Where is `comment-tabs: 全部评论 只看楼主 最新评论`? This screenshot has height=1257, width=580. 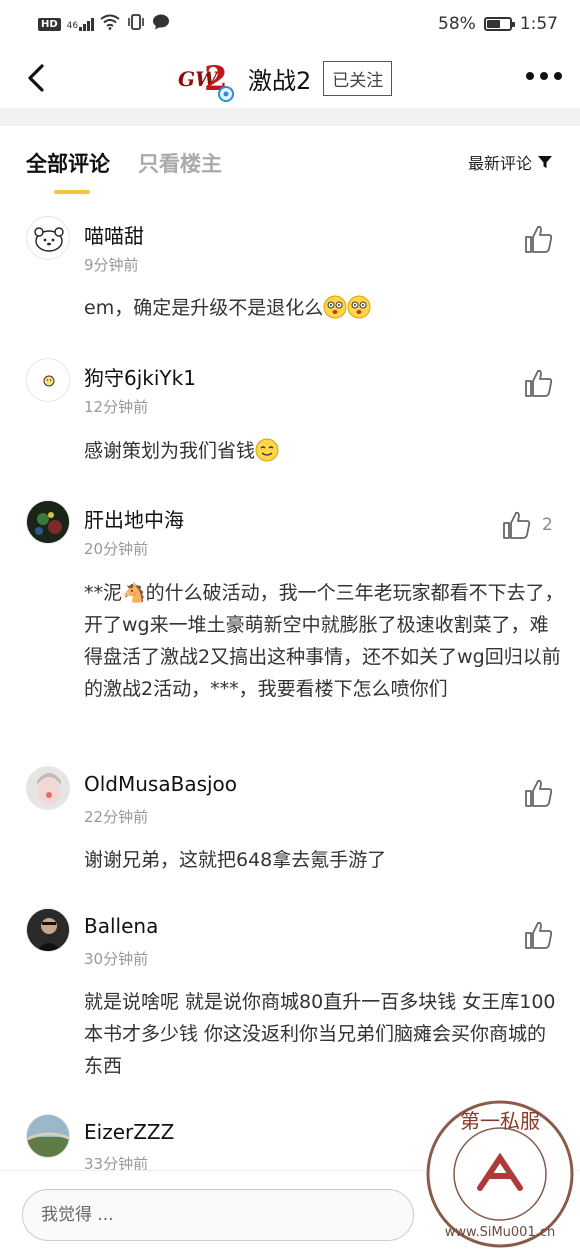 comment-tabs: 全部评论 只看楼主 最新评论 is located at coordinates (290, 165).